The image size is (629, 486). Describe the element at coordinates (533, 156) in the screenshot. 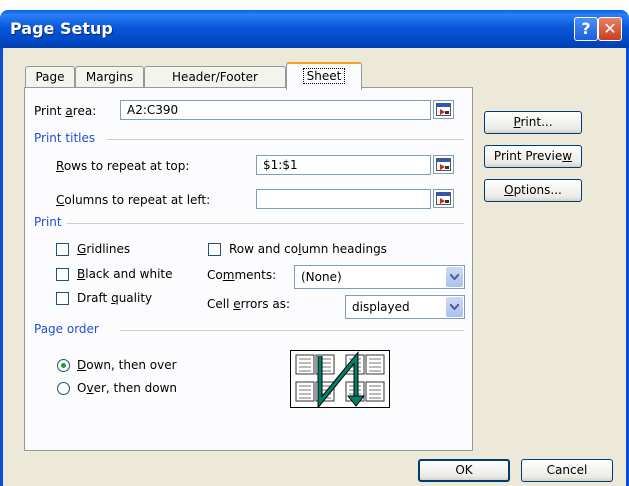

I see `print-preview-button: Print Preview` at that location.